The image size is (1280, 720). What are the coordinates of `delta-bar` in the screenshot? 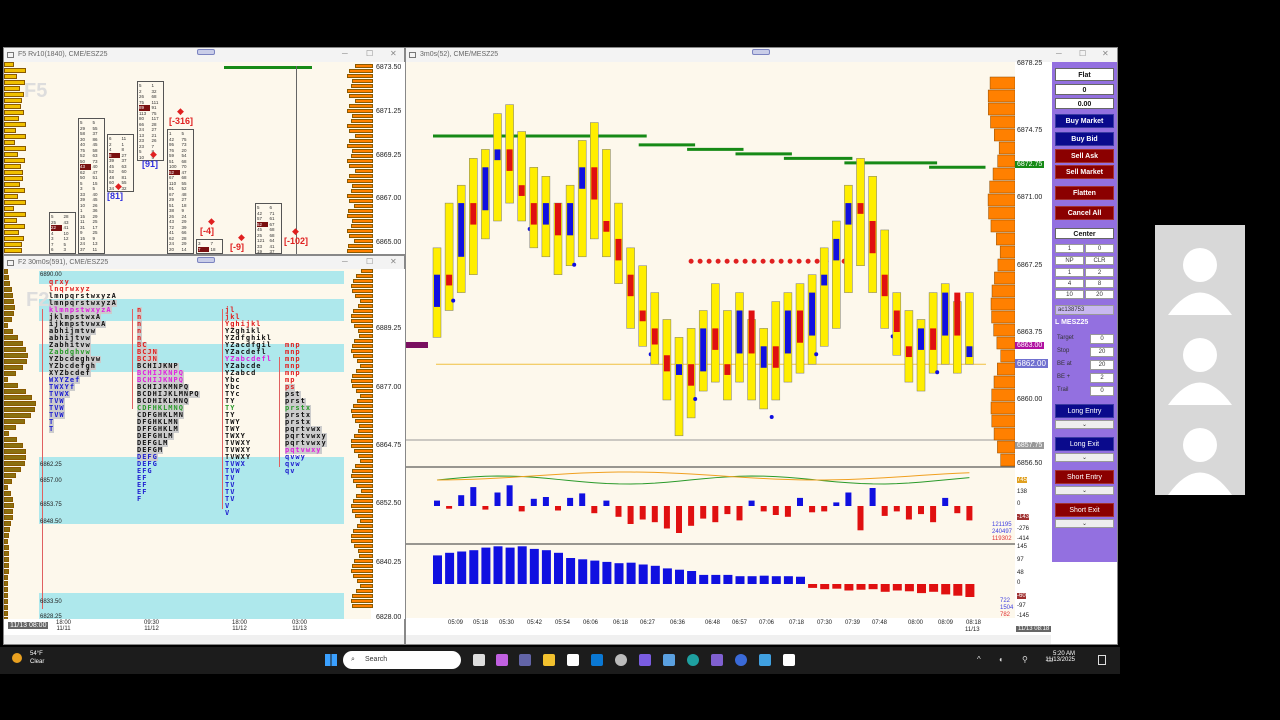 It's located at (908, 513).